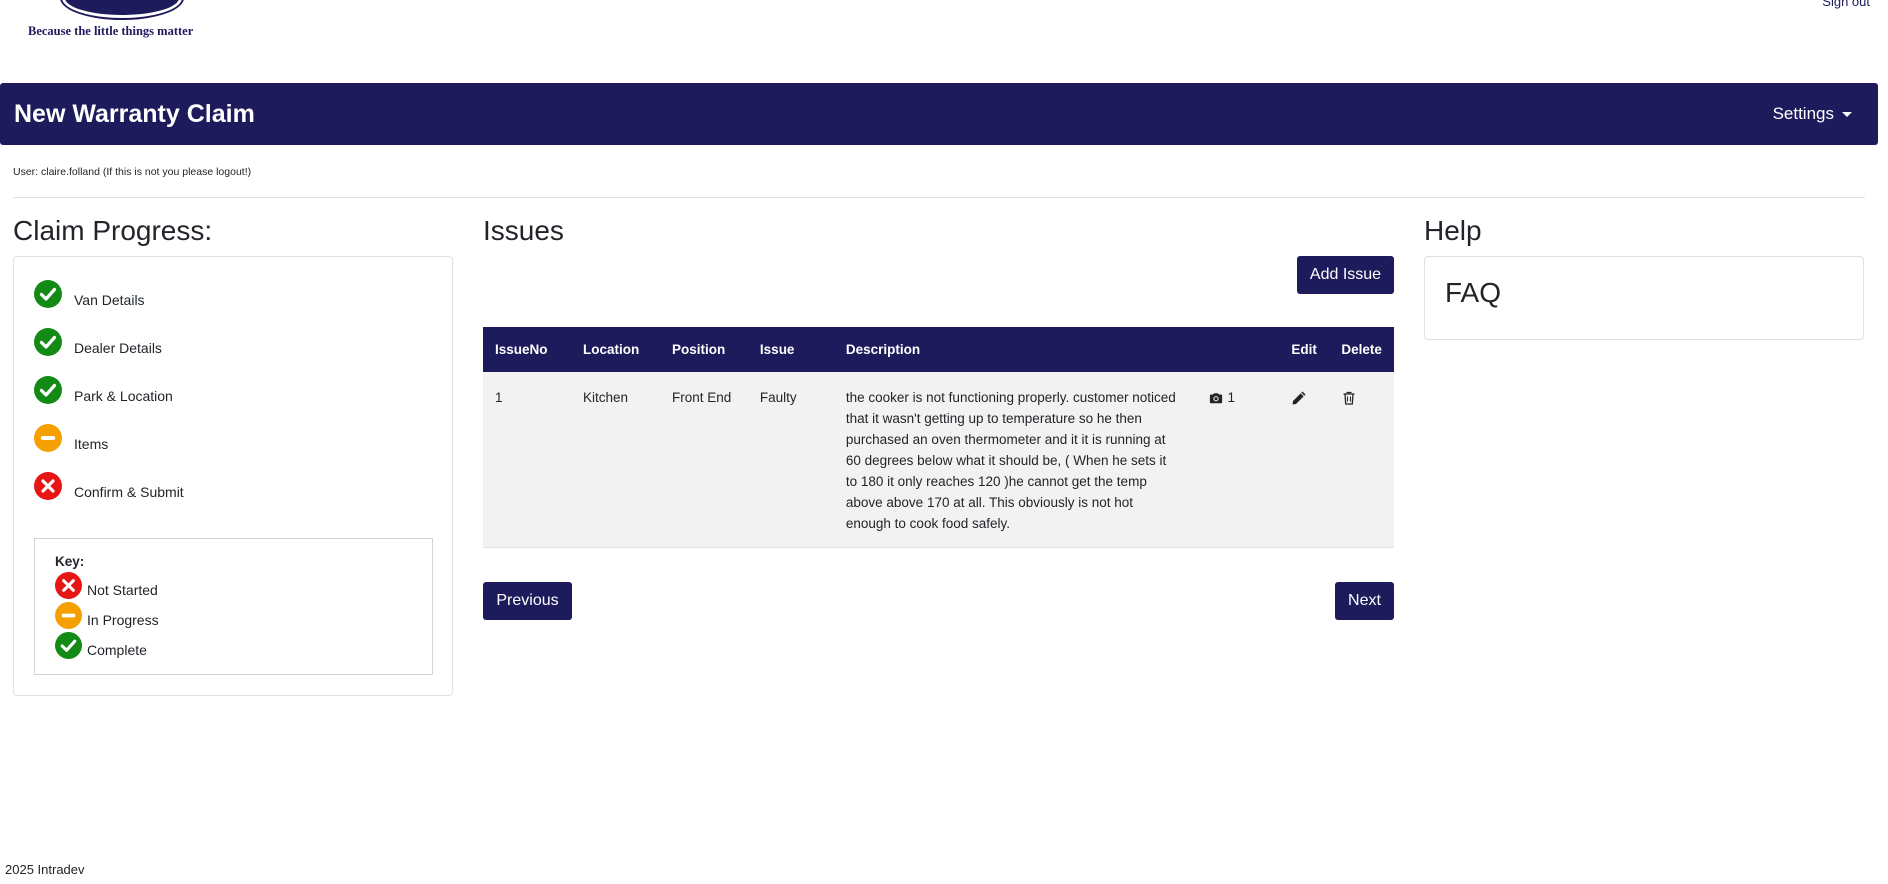 The height and width of the screenshot is (884, 1888). Describe the element at coordinates (527, 460) in the screenshot. I see `cell-issue-no: 1` at that location.